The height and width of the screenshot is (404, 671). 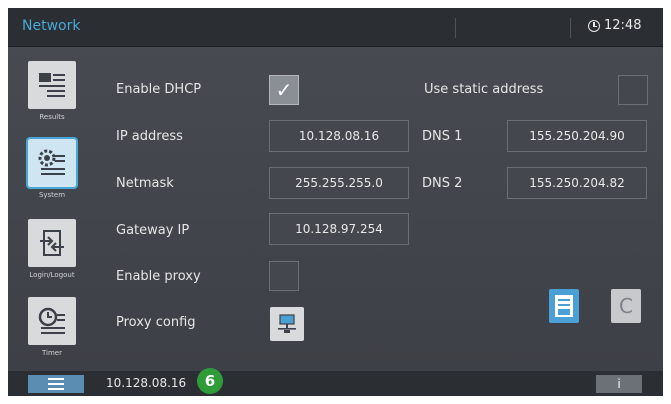 I want to click on hamburger-icon, so click(x=56, y=384).